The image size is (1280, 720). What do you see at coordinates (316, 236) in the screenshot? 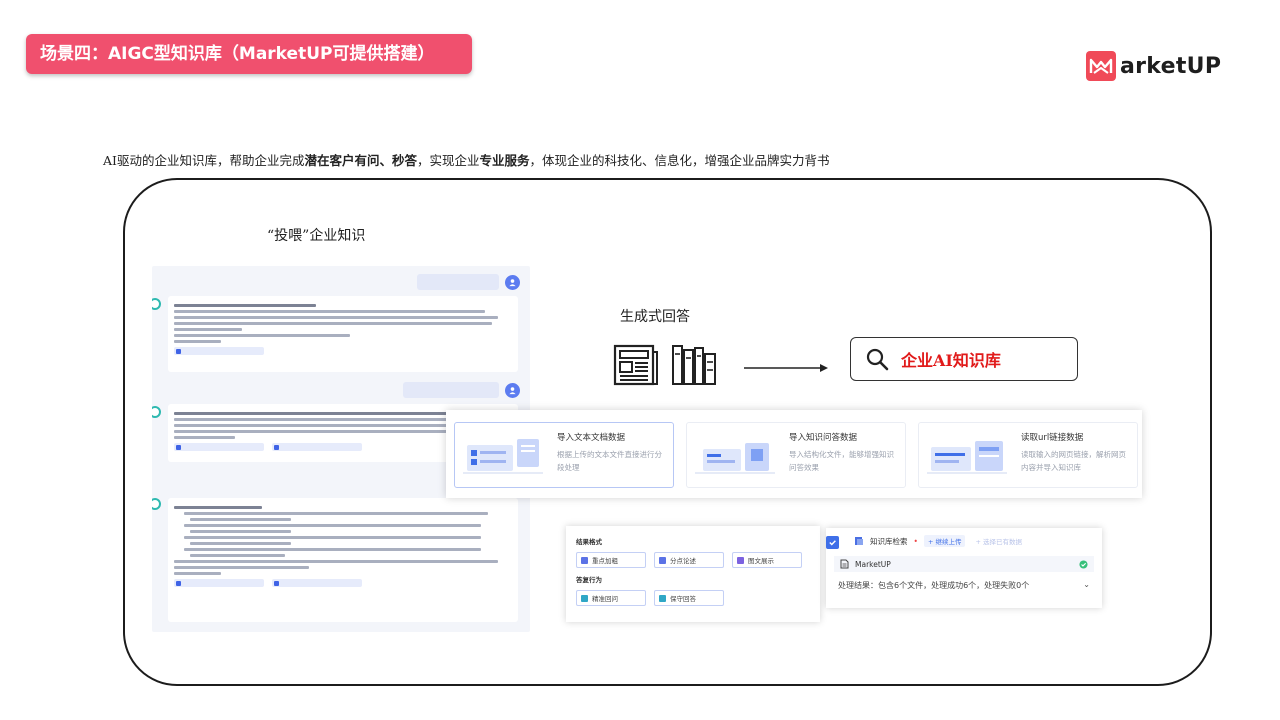
I see `feed-knowledge-caption: “投喂”企业知识` at bounding box center [316, 236].